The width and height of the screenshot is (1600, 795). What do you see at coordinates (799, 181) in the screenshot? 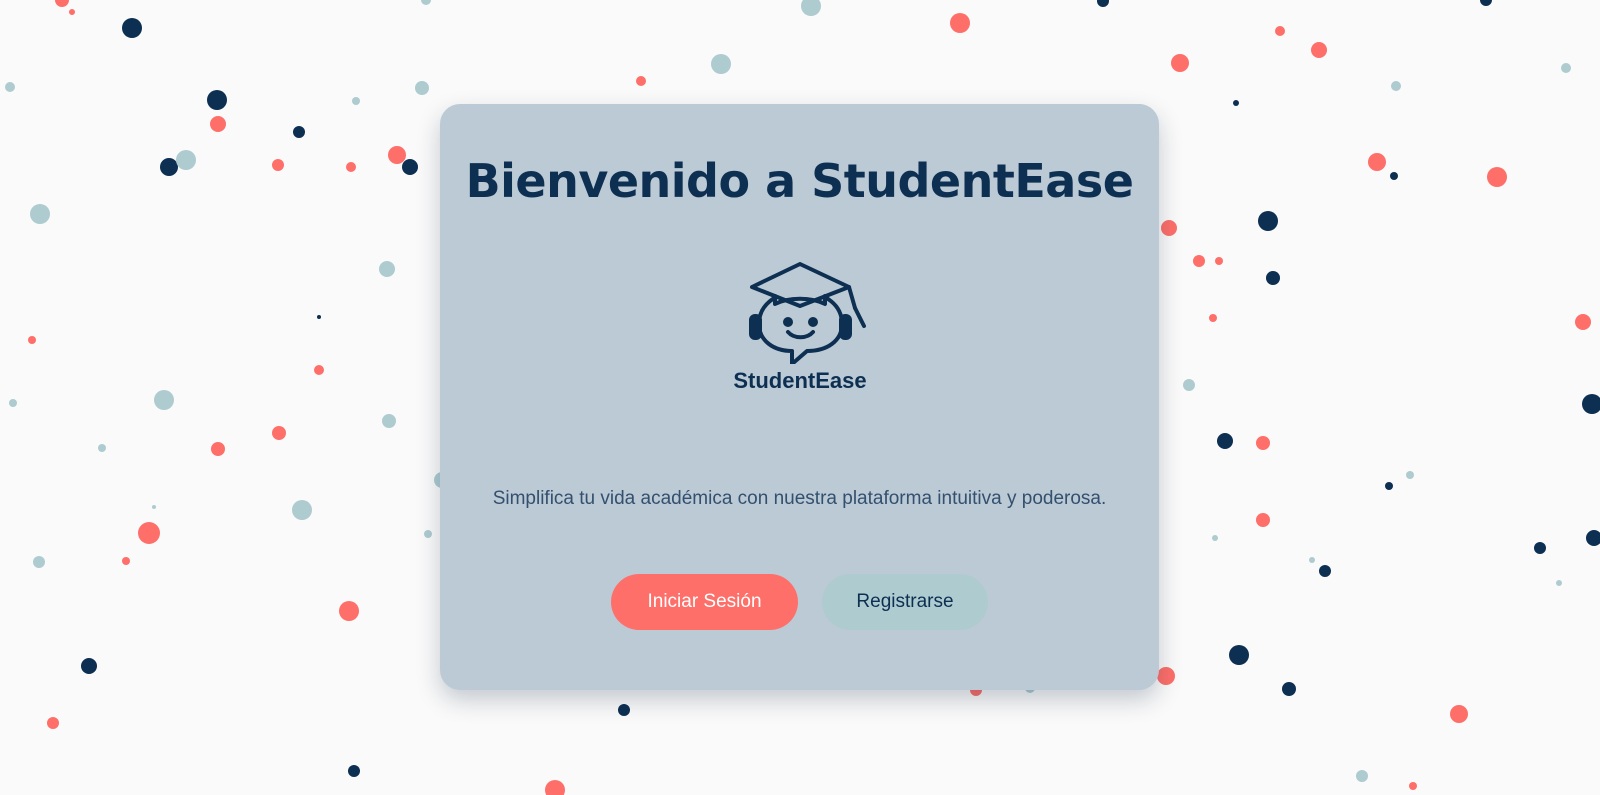
I see `page-title: Bienvenido a StudentEase` at bounding box center [799, 181].